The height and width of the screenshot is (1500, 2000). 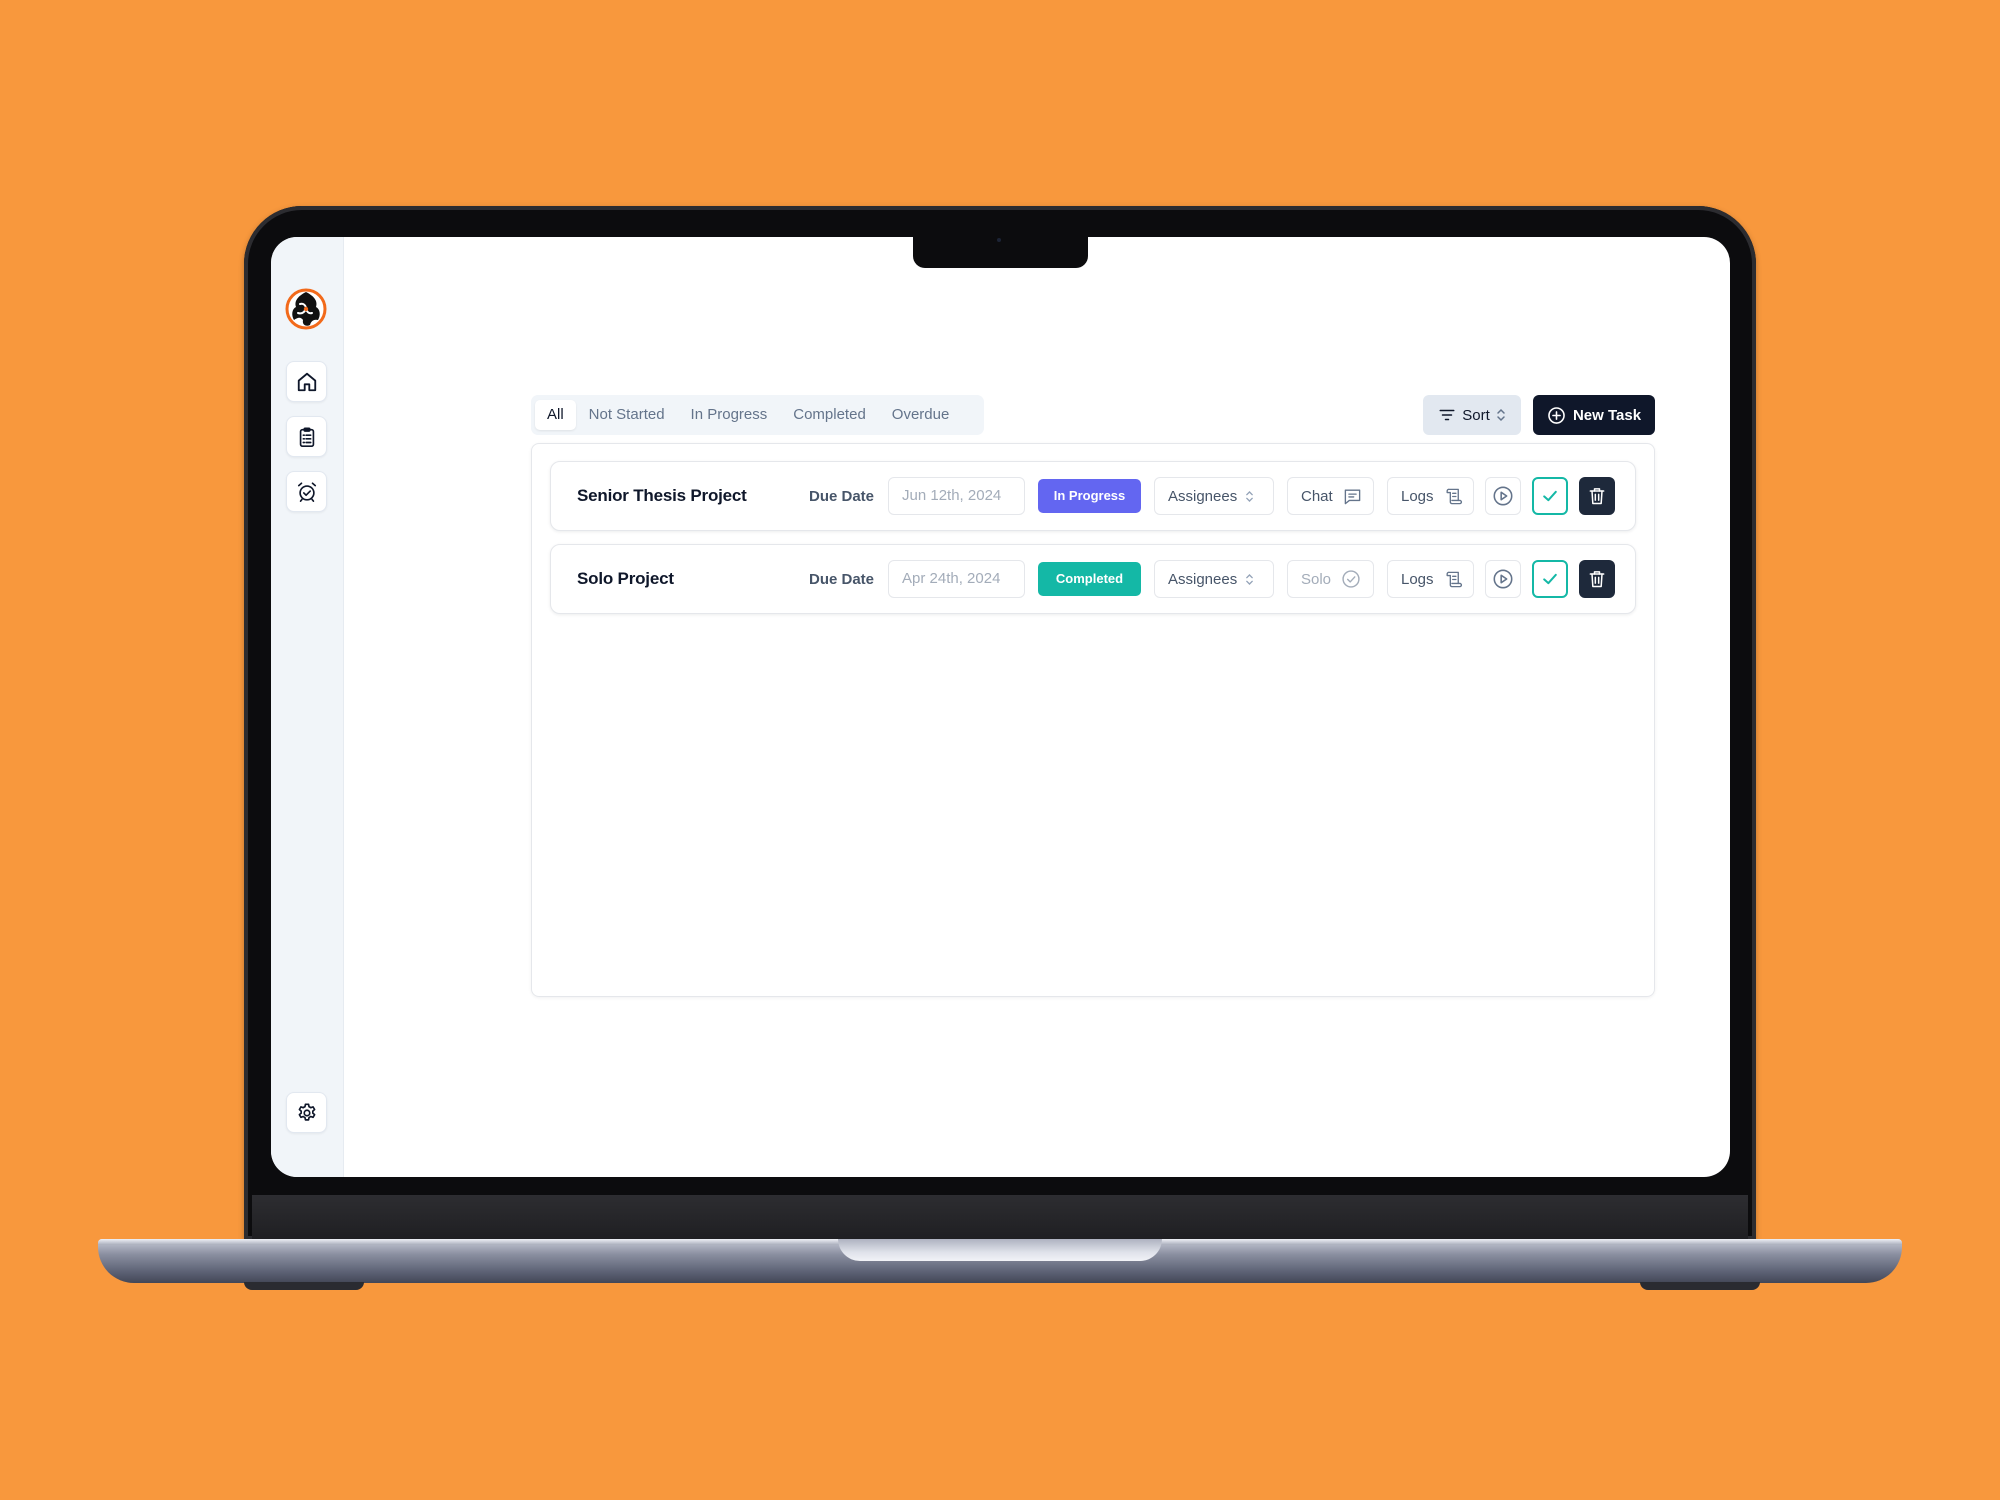 What do you see at coordinates (1000, 1250) in the screenshot?
I see `laptop-opening-lip` at bounding box center [1000, 1250].